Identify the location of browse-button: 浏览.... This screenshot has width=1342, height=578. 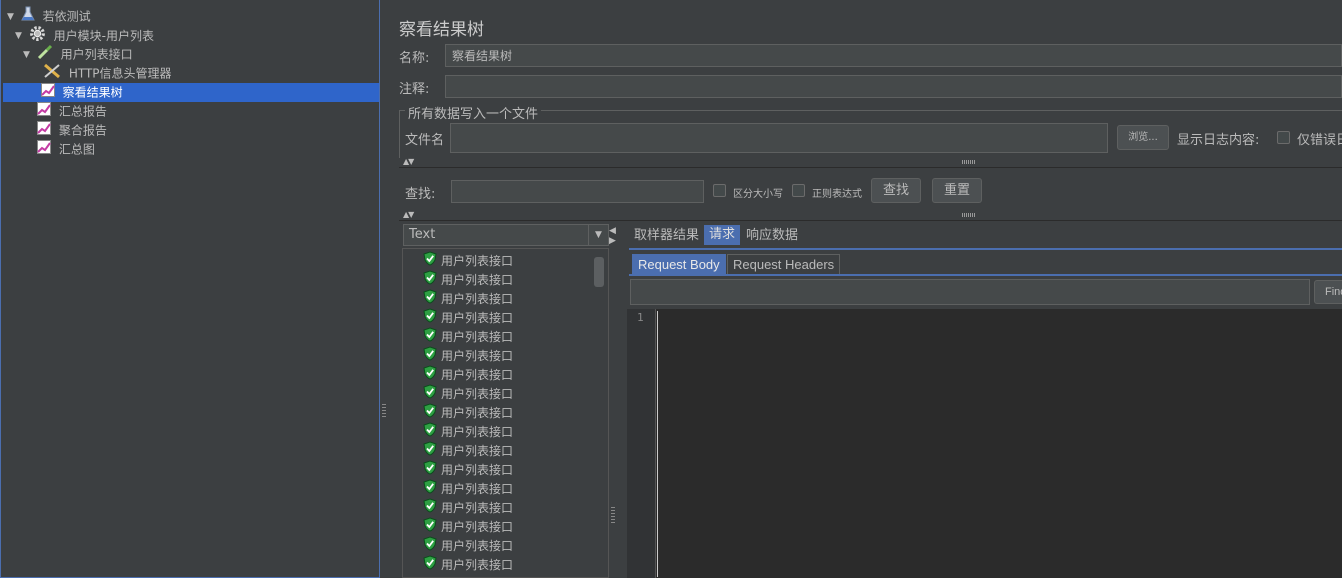
(1143, 137).